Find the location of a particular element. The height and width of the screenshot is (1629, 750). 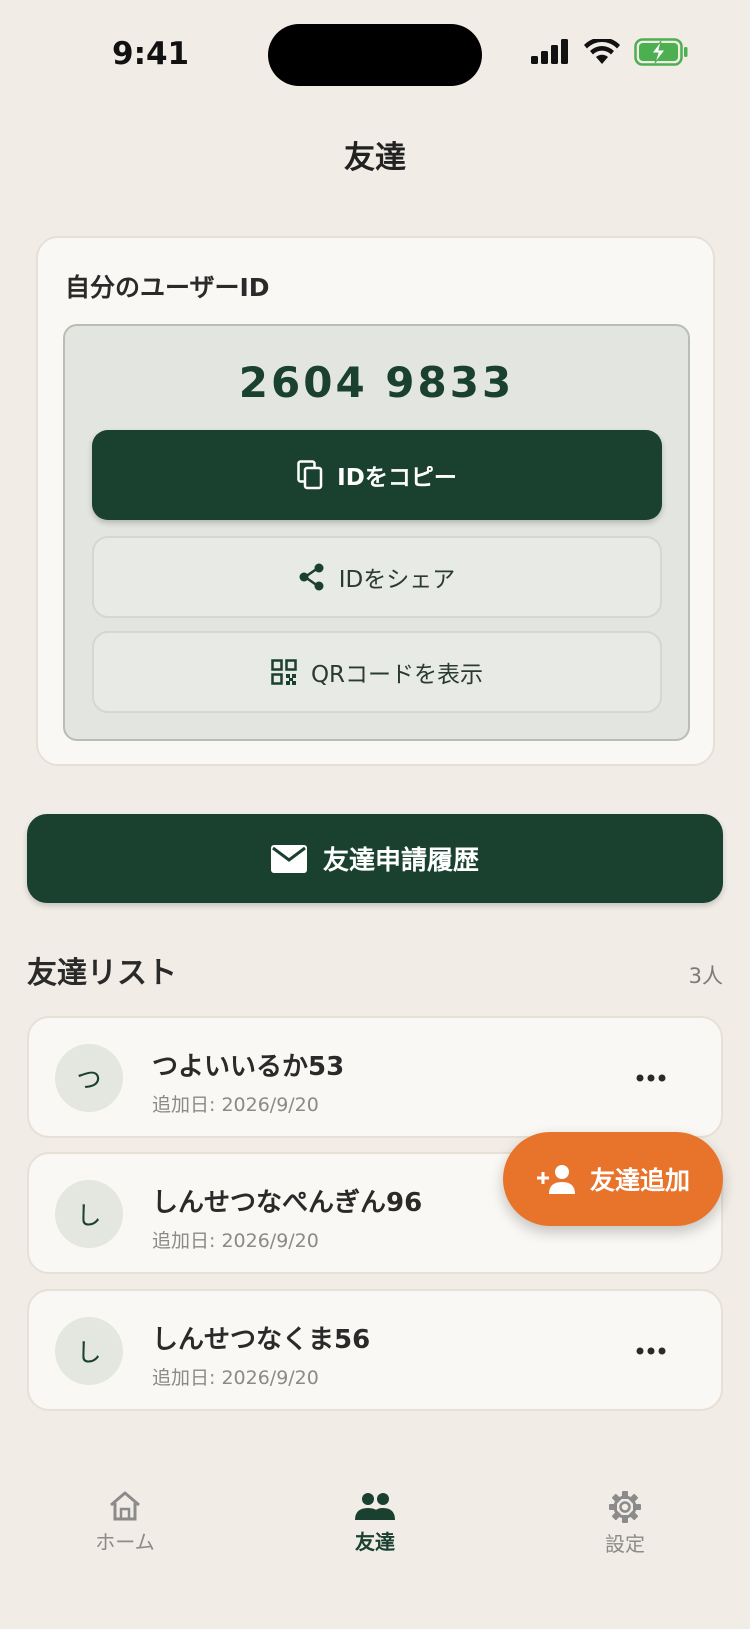

people-icon is located at coordinates (375, 1506).